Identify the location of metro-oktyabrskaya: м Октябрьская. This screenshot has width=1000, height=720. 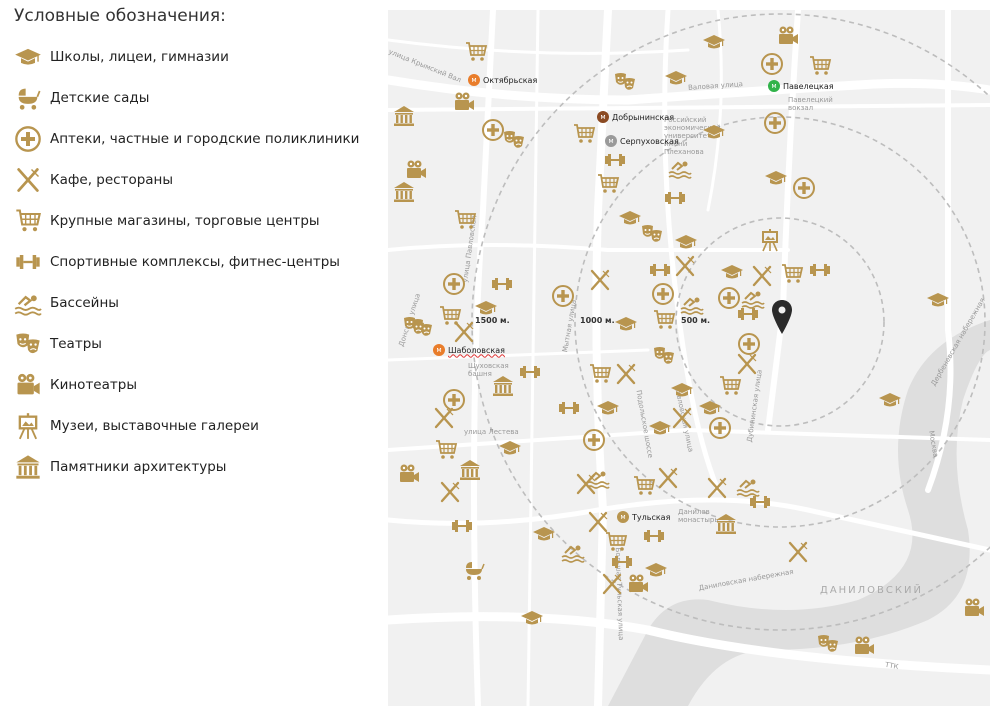
(502, 80).